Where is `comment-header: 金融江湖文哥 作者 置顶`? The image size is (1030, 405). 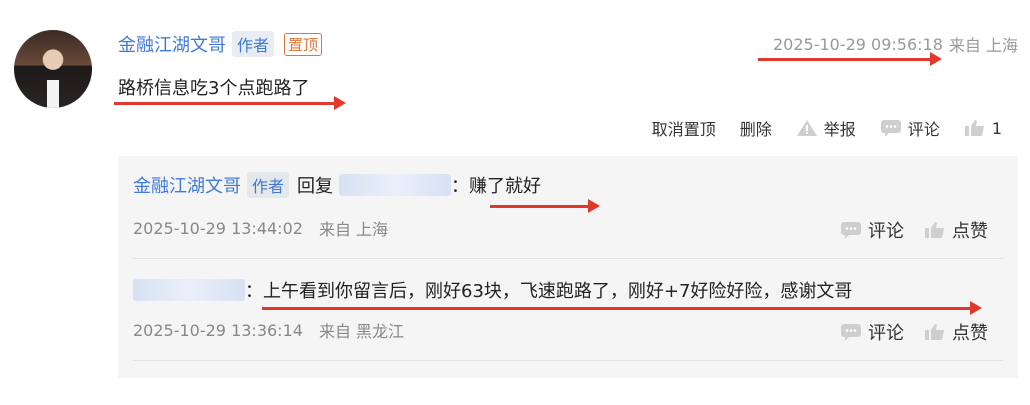
comment-header: 金融江湖文哥 作者 置顶 is located at coordinates (220, 44).